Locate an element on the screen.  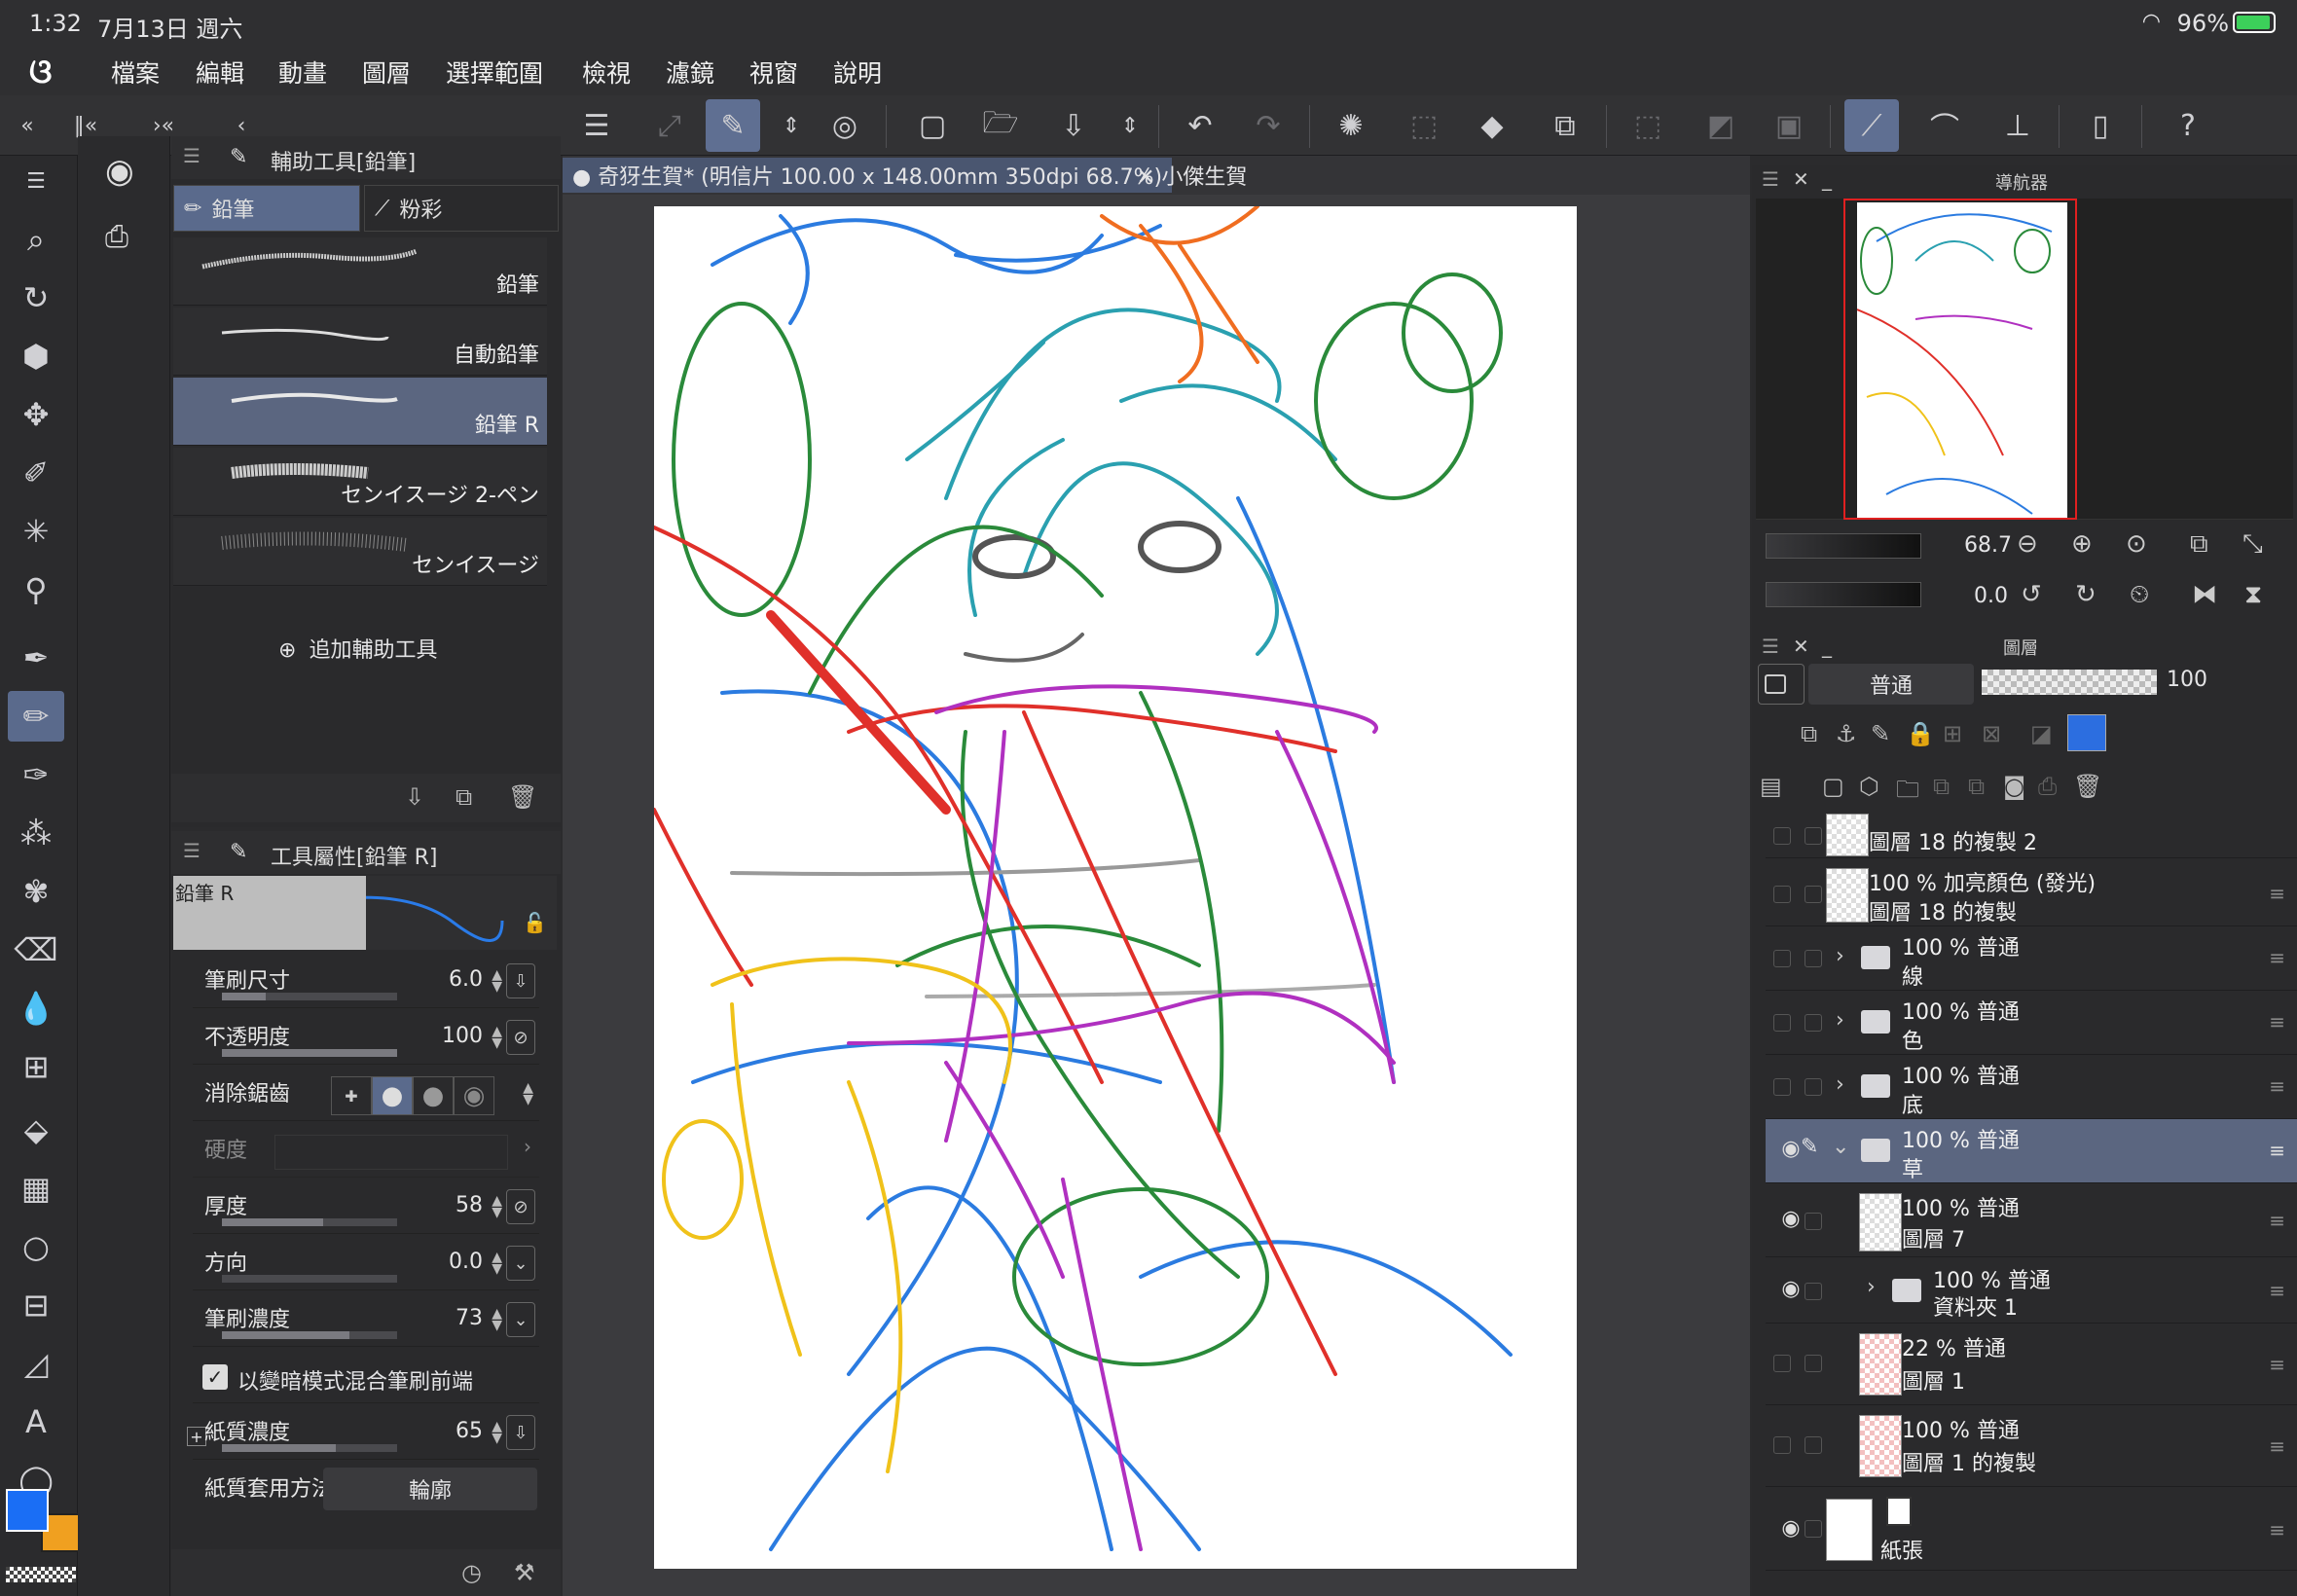
merge-down-icon: ⧉ is located at coordinates (1977, 786).